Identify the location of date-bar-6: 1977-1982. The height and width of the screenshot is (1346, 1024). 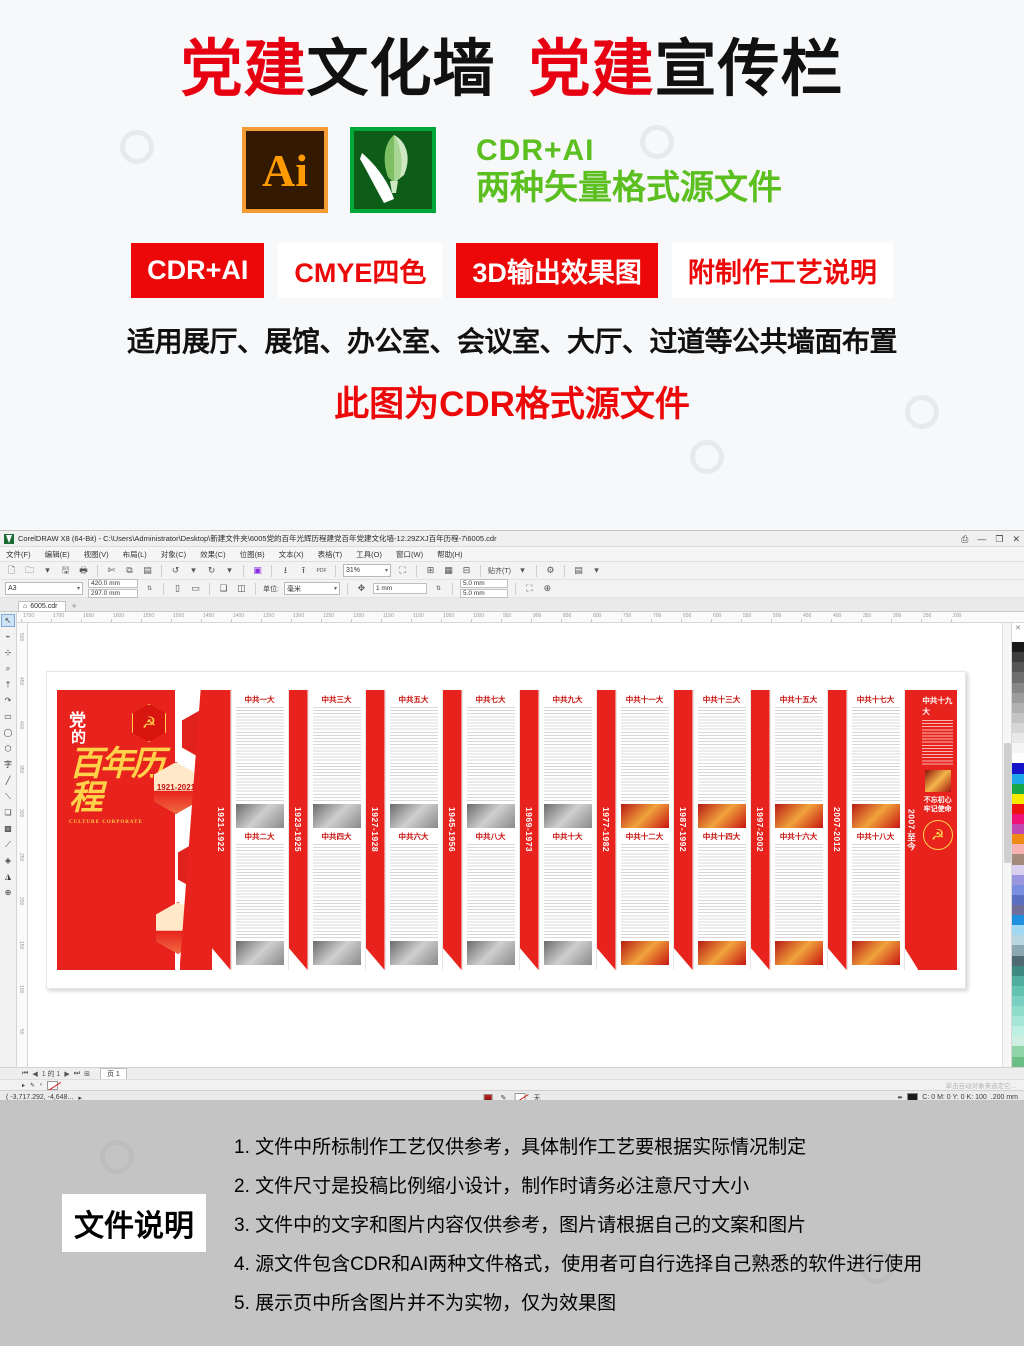
(606, 830).